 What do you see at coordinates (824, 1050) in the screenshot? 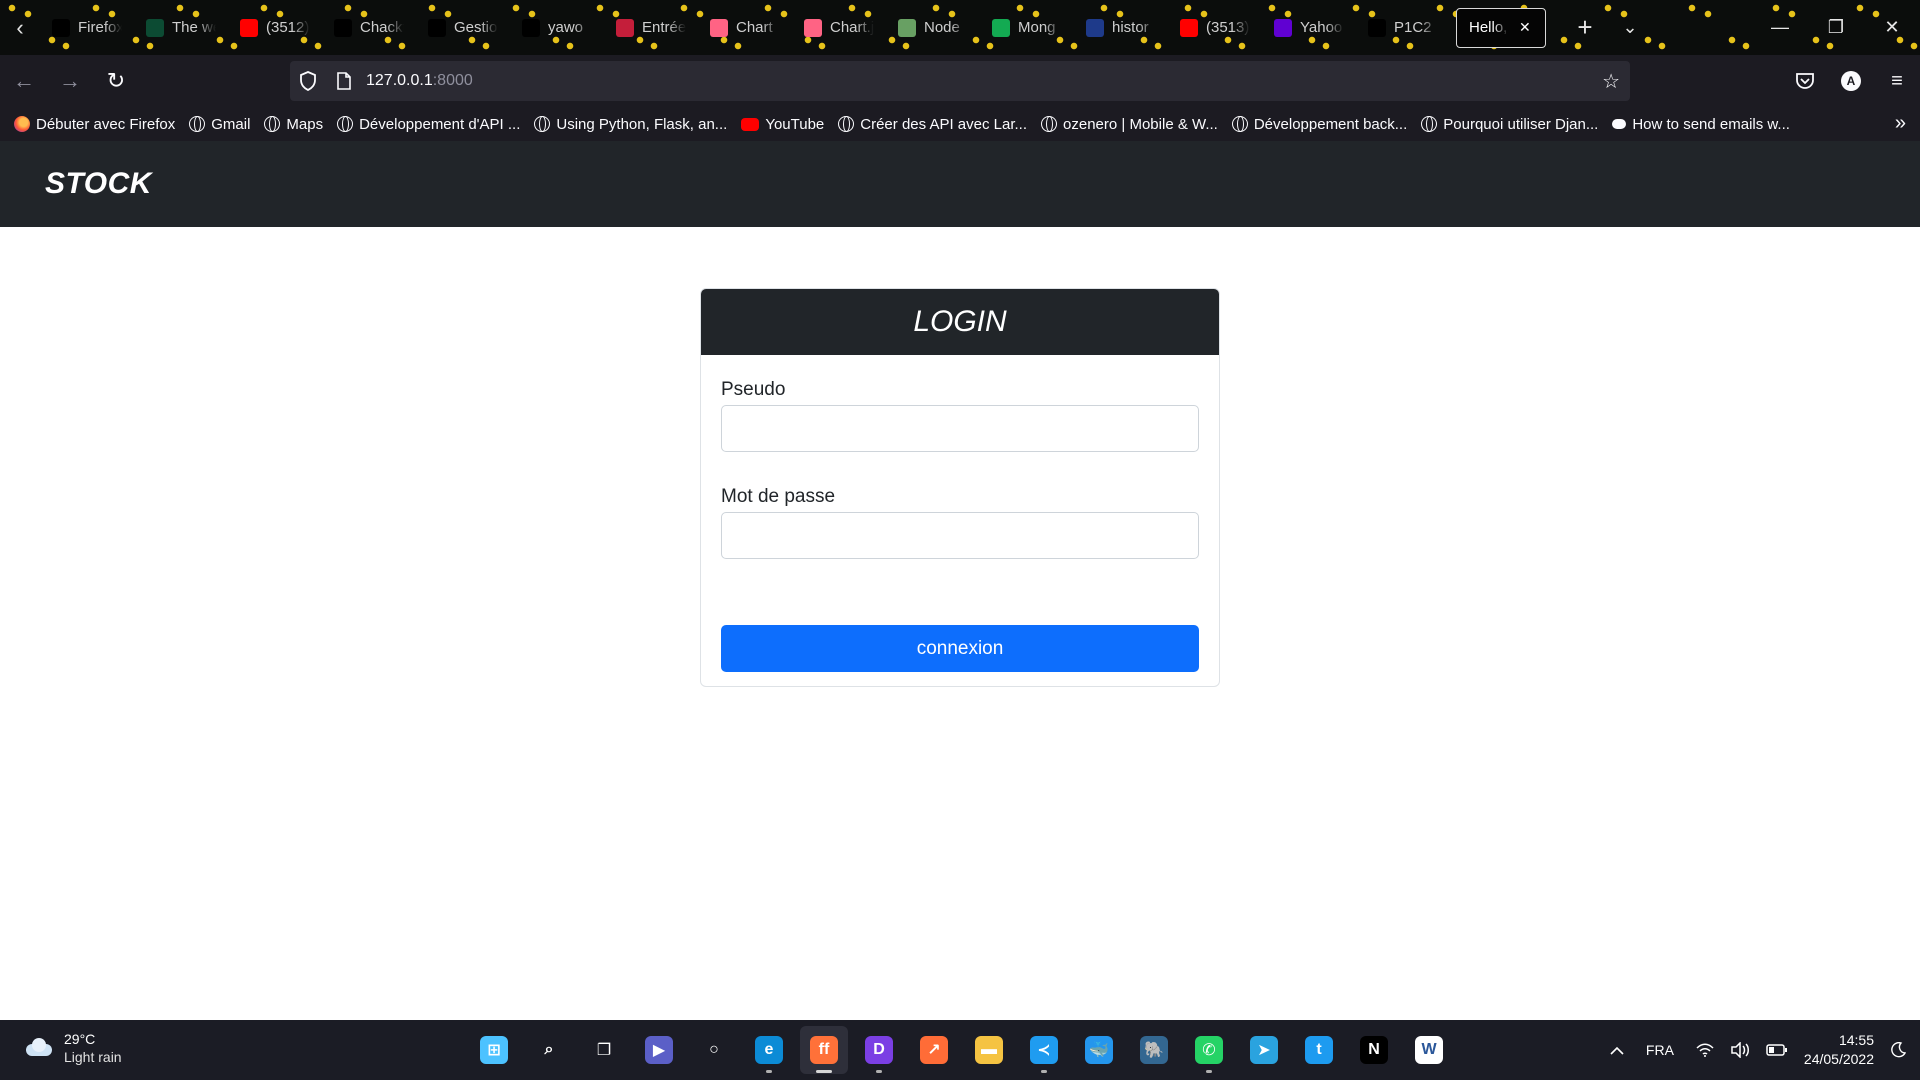
I see `firefox-taskbar-button: ff` at bounding box center [824, 1050].